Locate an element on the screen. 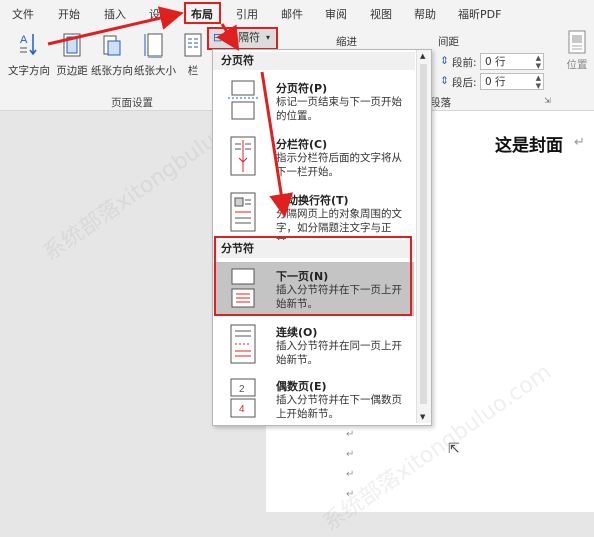 Image resolution: width=594 pixels, height=537 pixels. menu-item-title: 自动换行符(T) is located at coordinates (312, 200).